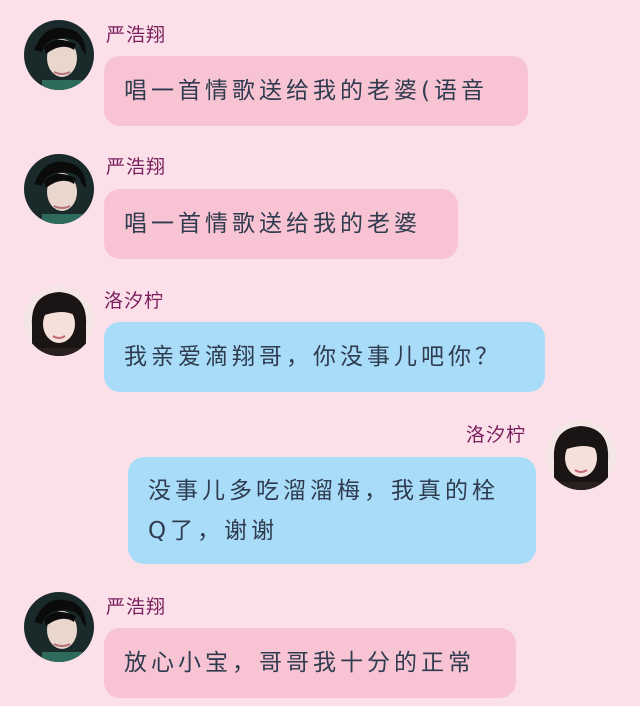  Describe the element at coordinates (281, 224) in the screenshot. I see `message-bubble: 唱一首情歌送给我的老婆` at that location.